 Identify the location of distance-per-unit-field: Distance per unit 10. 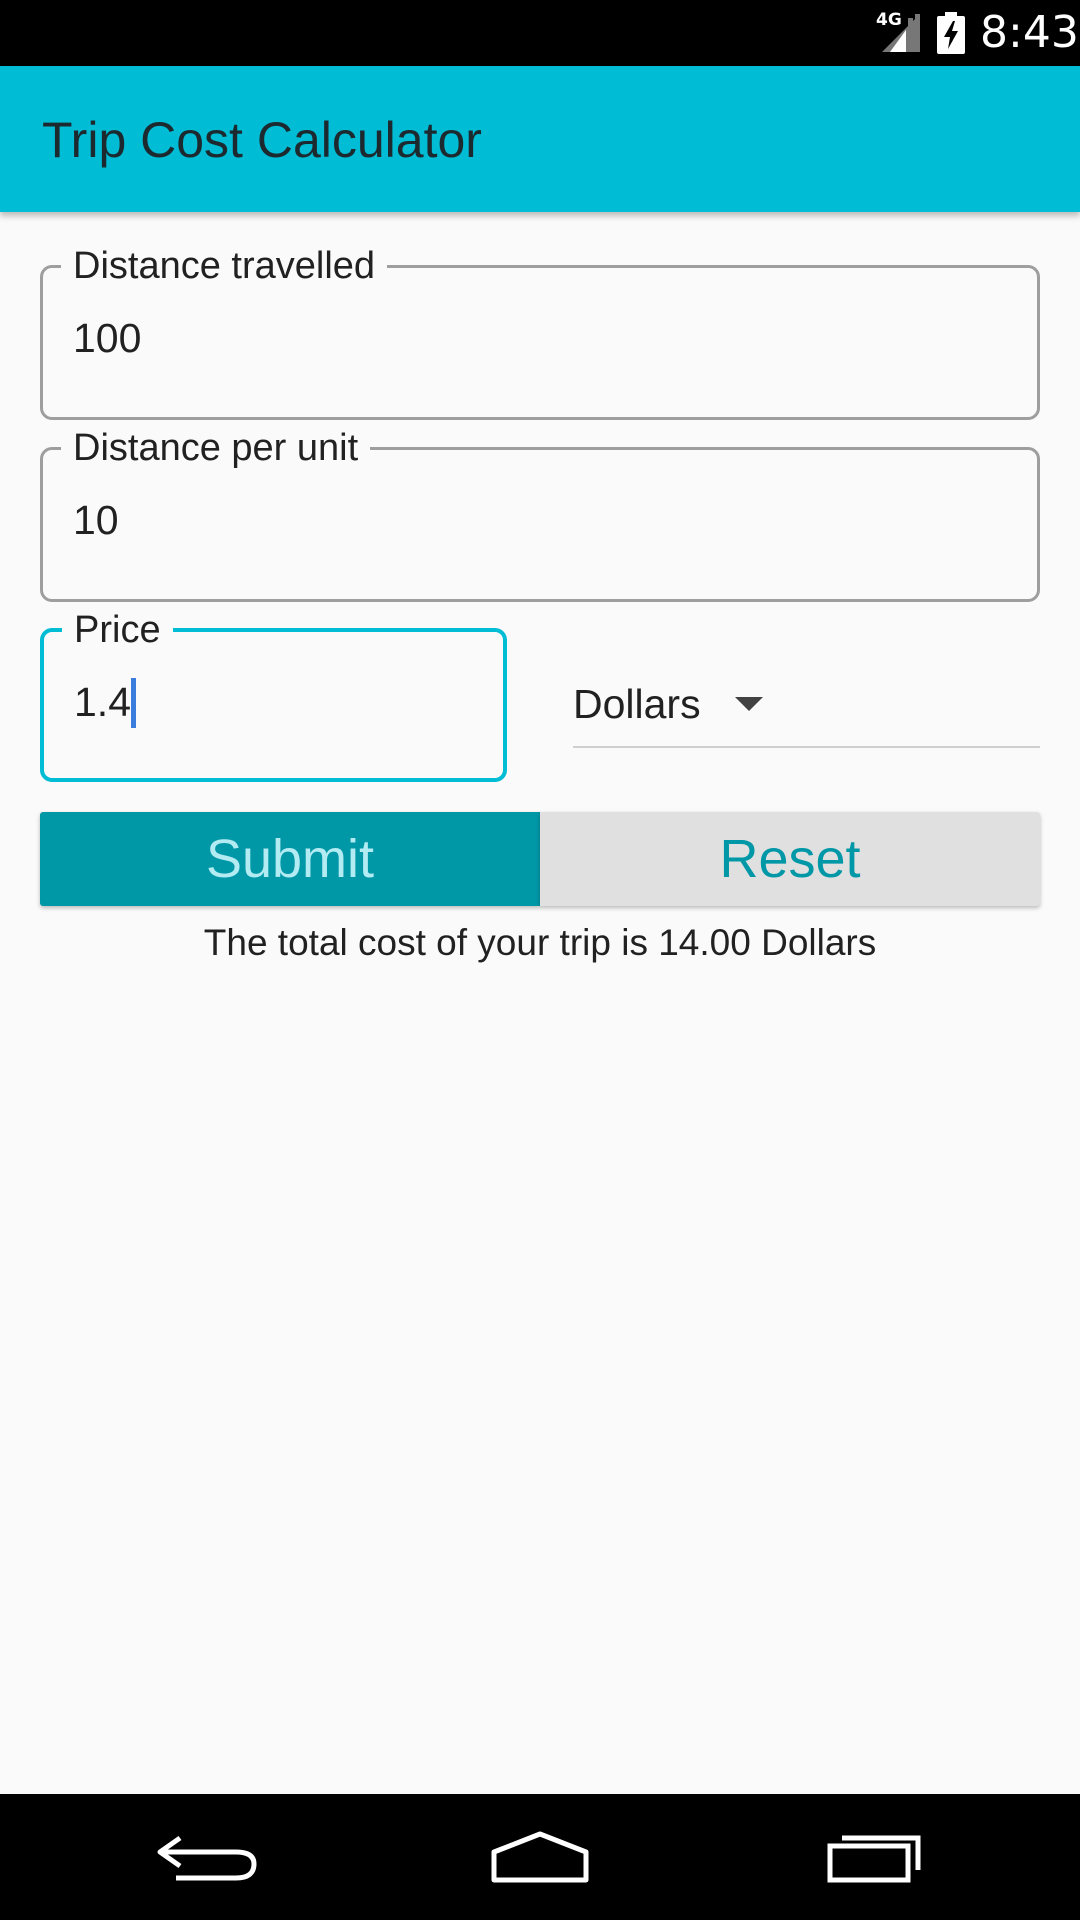
(540, 514).